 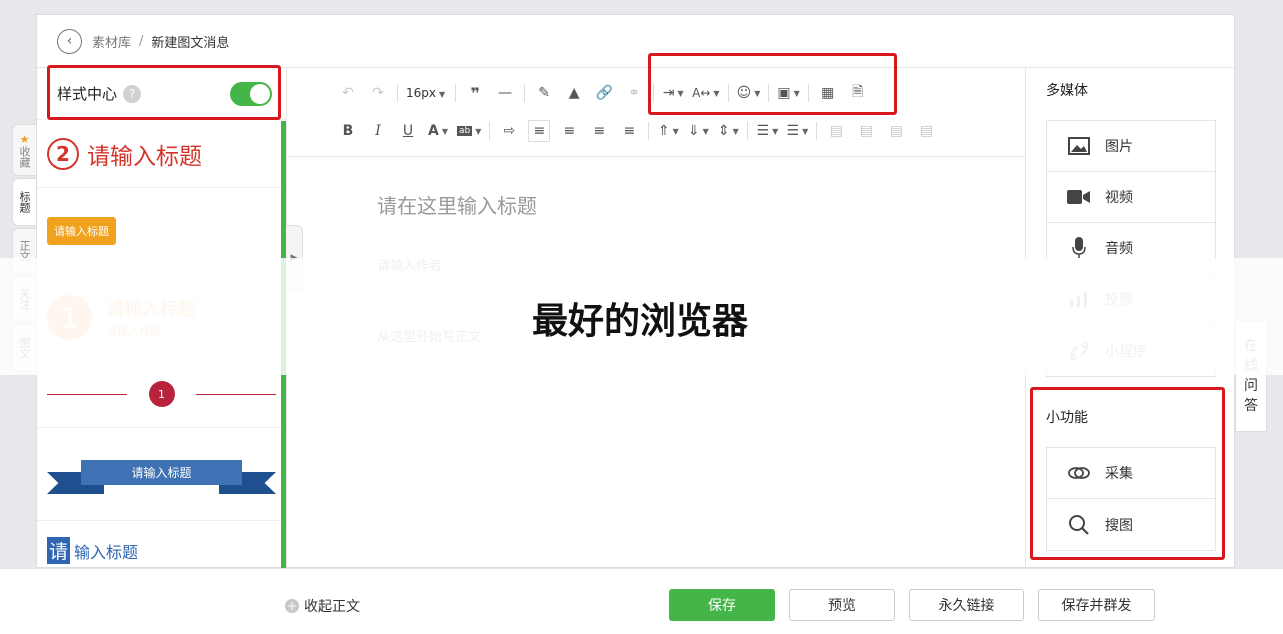 What do you see at coordinates (749, 93) in the screenshot?
I see `emoji-icon: ☺ ▼` at bounding box center [749, 93].